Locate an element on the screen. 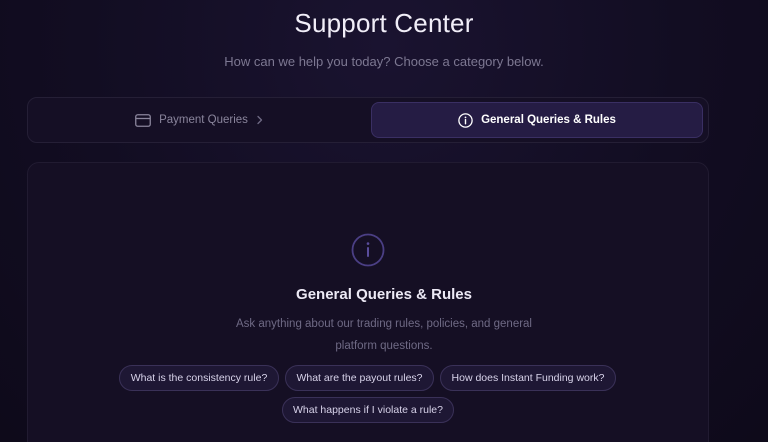 The height and width of the screenshot is (442, 768). tab-payment-label: Payment Queries is located at coordinates (203, 120).